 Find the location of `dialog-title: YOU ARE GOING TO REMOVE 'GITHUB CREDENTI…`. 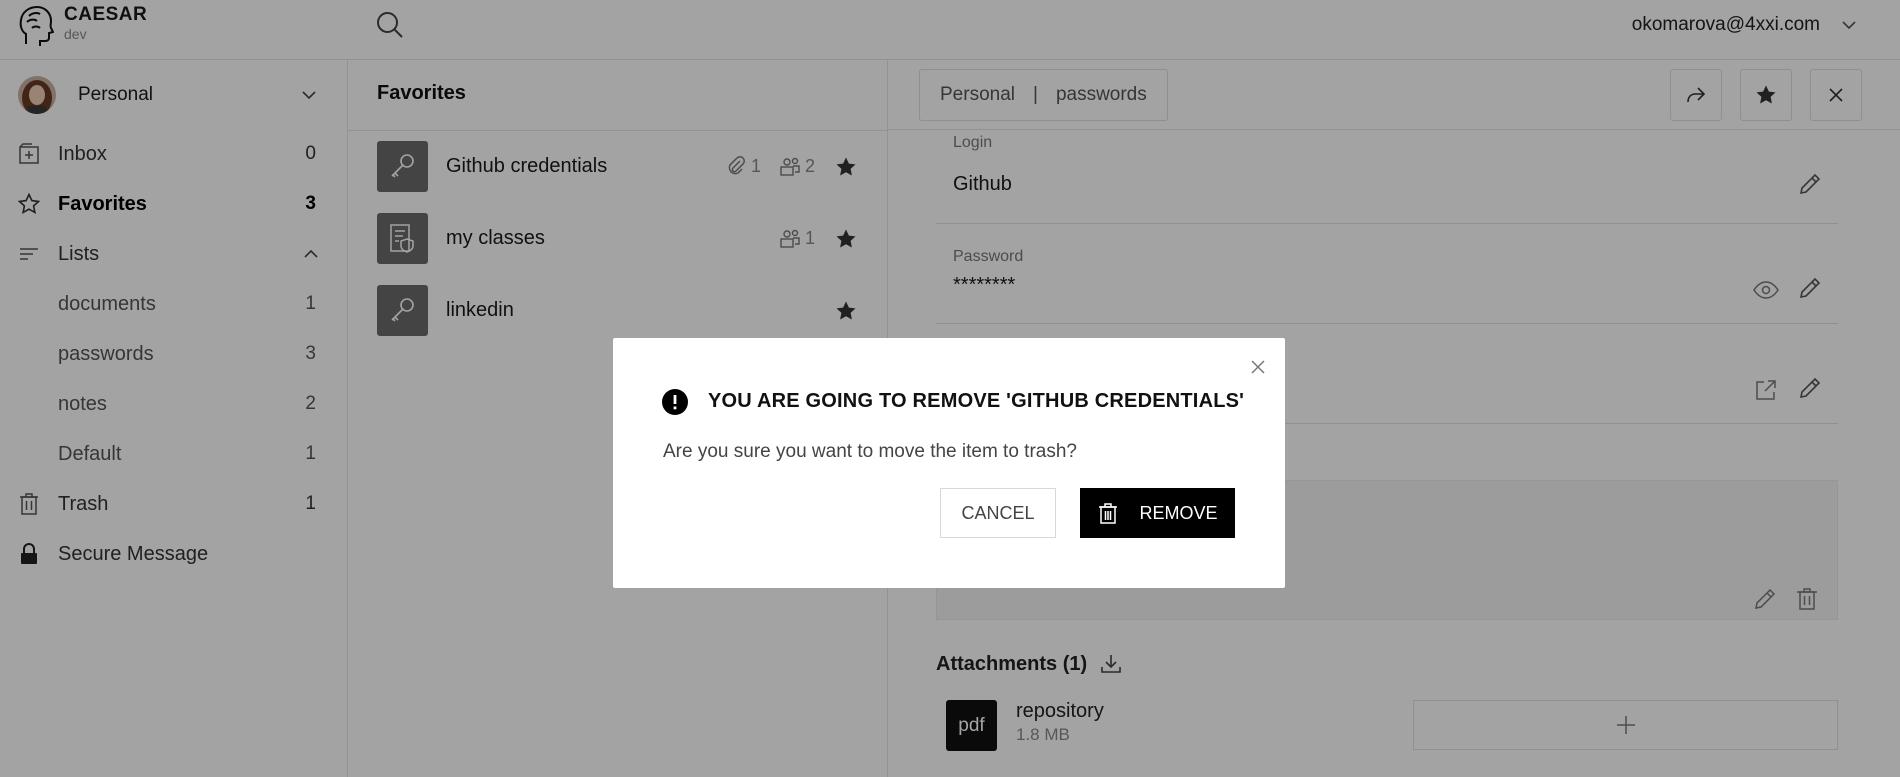

dialog-title: YOU ARE GOING TO REMOVE 'GITHUB CREDENTI… is located at coordinates (976, 401).